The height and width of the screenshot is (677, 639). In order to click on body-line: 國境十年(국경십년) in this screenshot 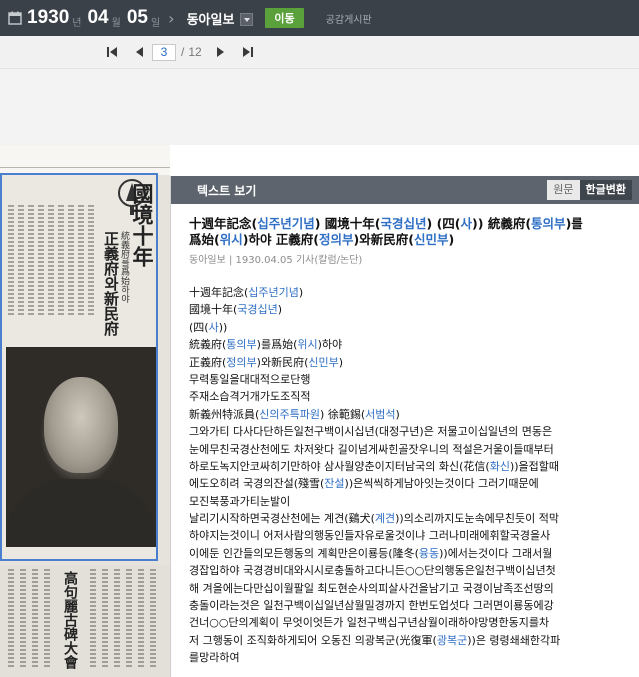, I will do `click(413, 309)`.